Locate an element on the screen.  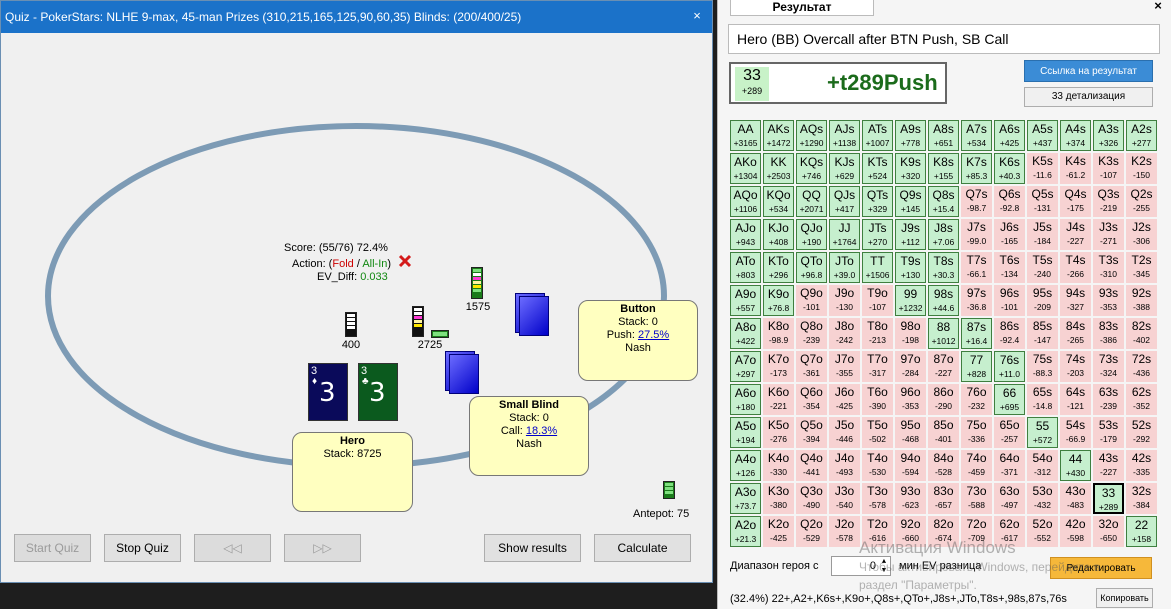
grid-cell: T4s -266 is located at coordinates (1075, 267).